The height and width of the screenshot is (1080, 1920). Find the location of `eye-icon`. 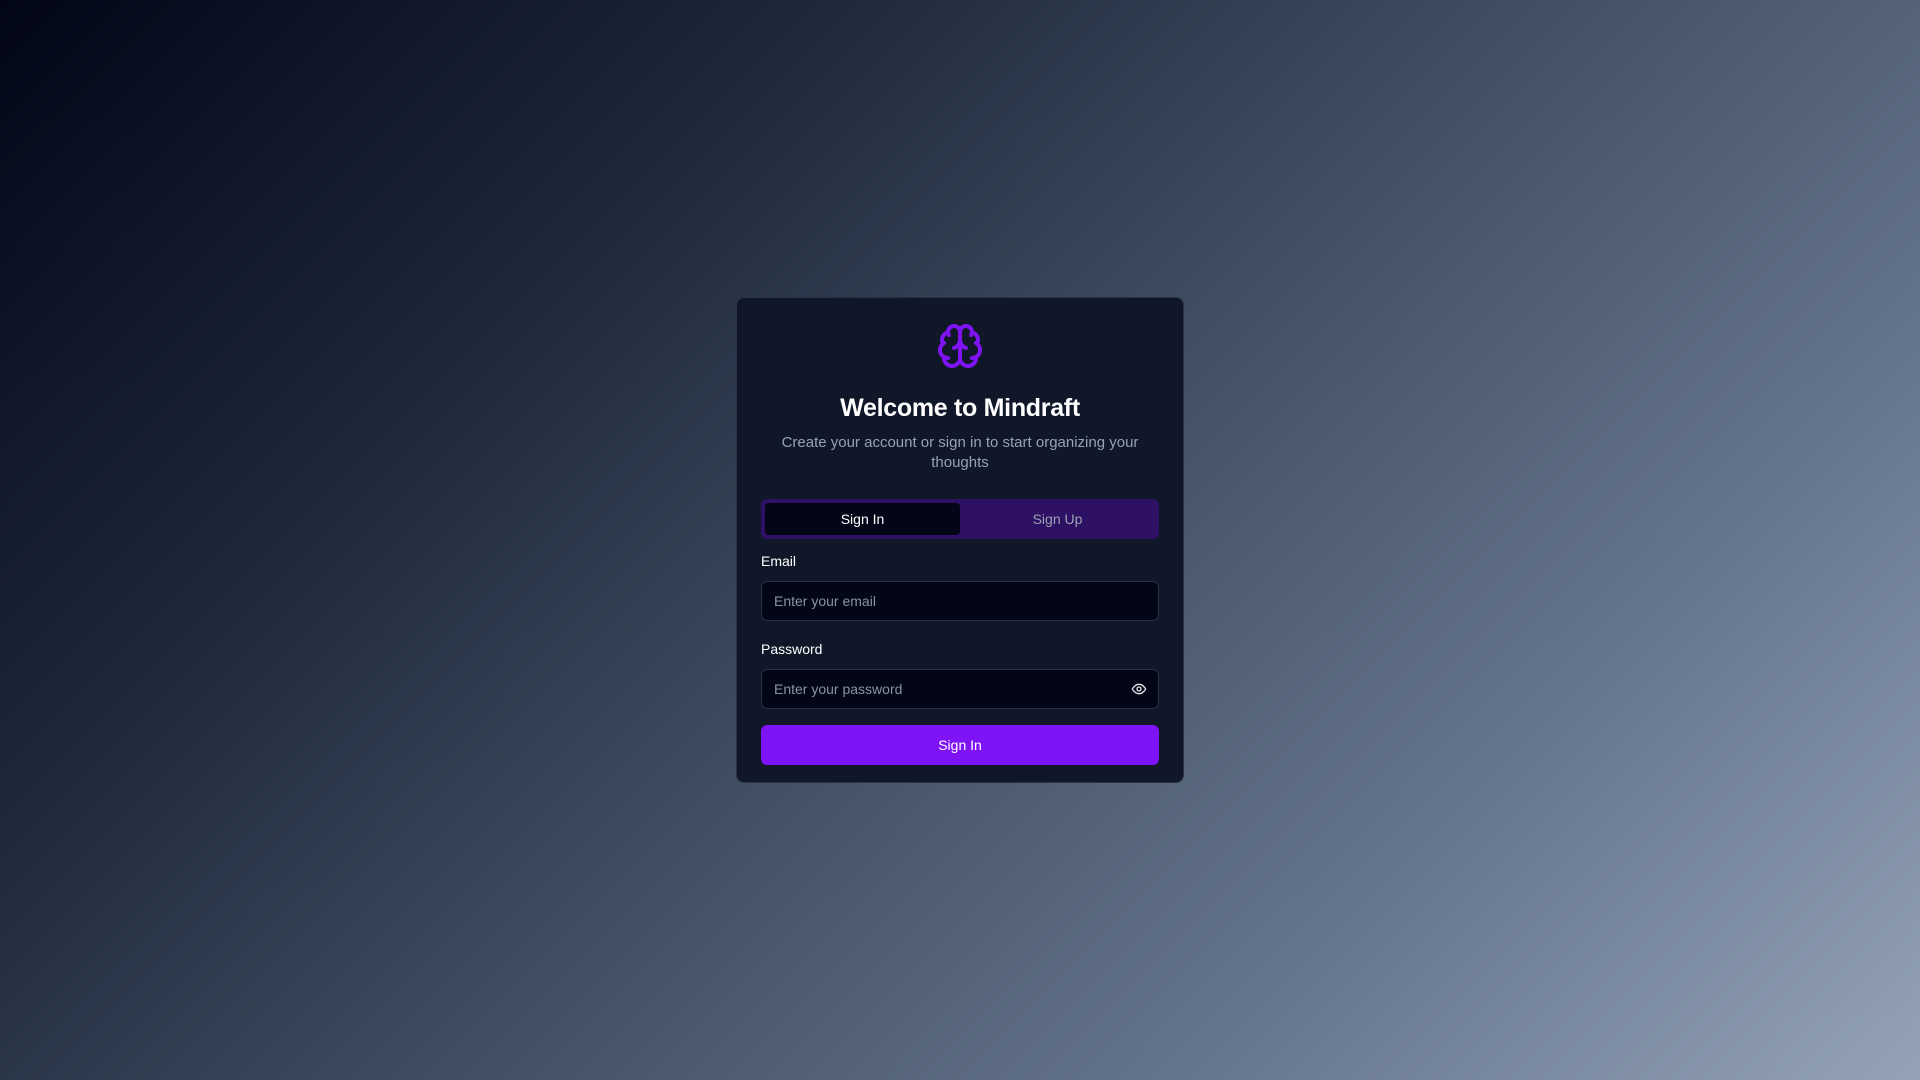

eye-icon is located at coordinates (1139, 689).